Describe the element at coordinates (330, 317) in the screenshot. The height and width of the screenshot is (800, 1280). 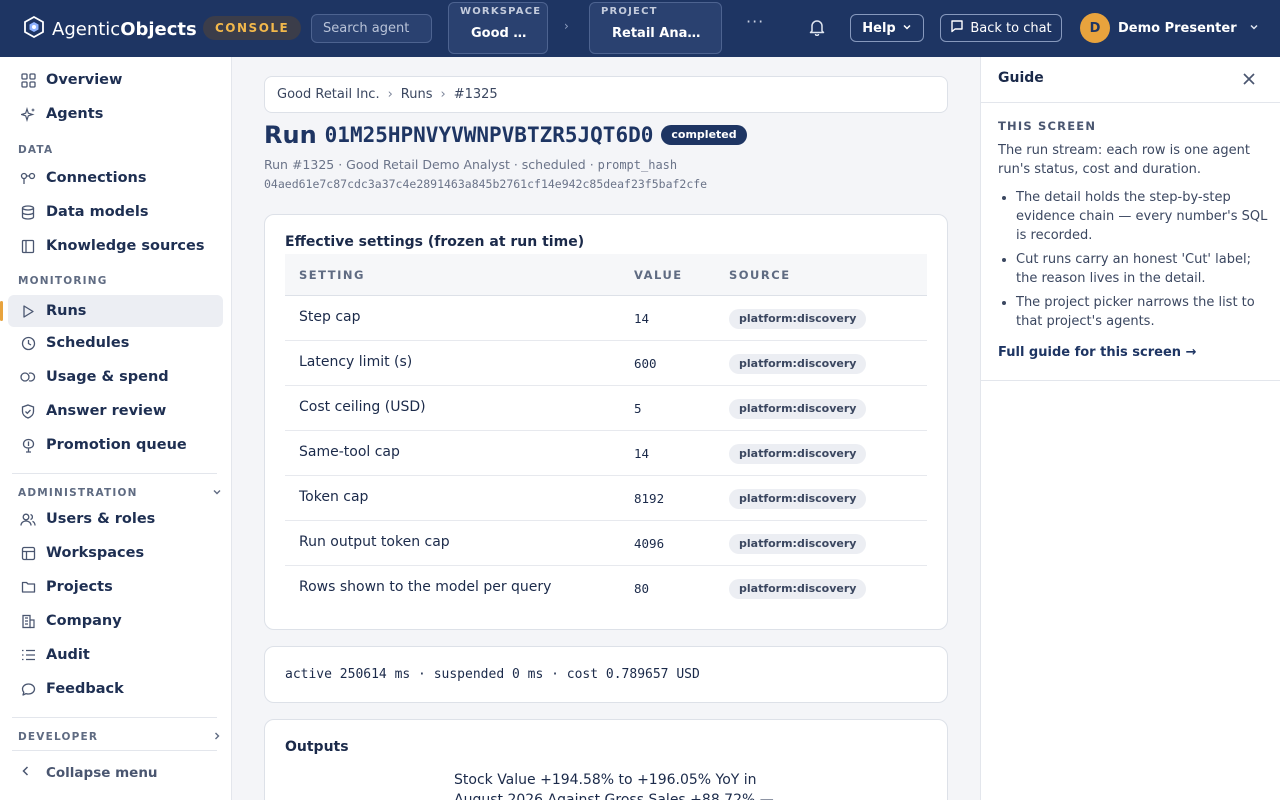
I see `setting-name: Step cap` at that location.